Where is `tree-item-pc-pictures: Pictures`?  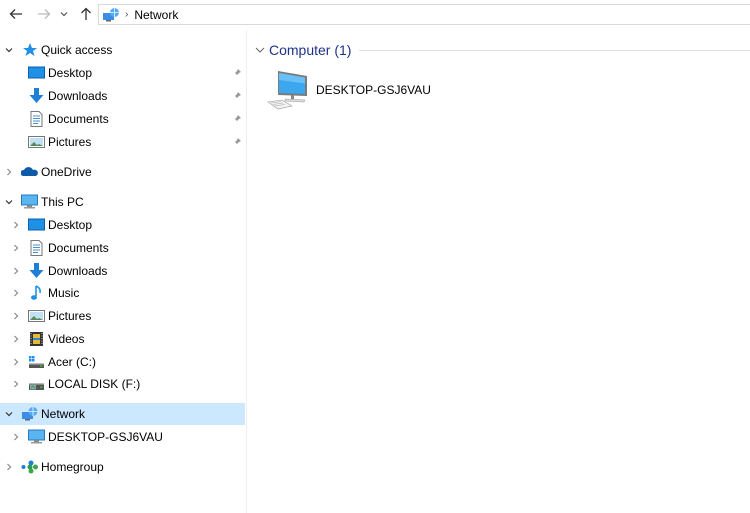 tree-item-pc-pictures: Pictures is located at coordinates (122, 316).